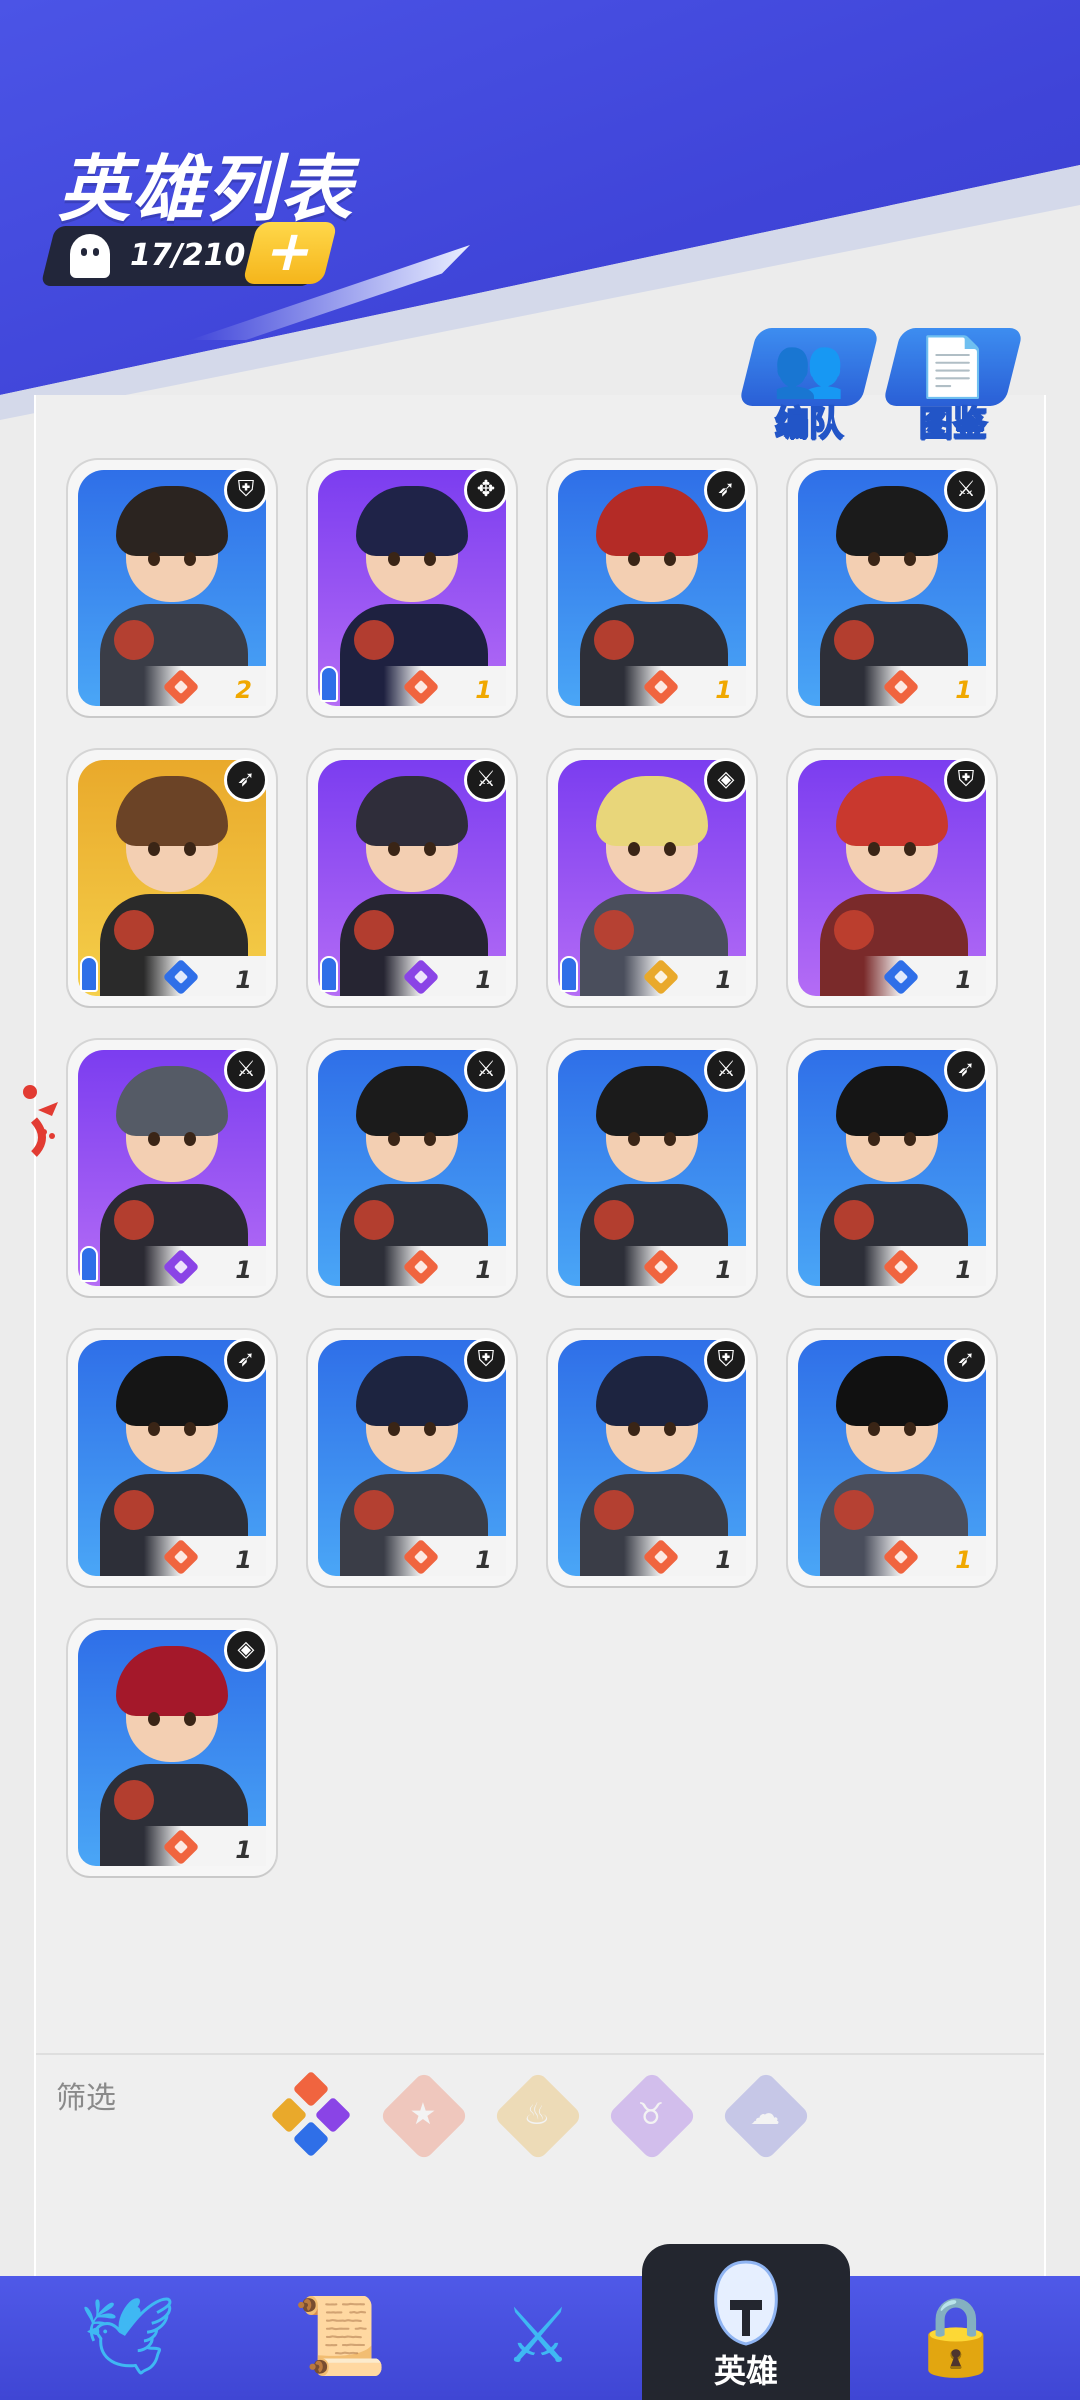 The image size is (1080, 2400). I want to click on filter-fire: ★, so click(424, 2116).